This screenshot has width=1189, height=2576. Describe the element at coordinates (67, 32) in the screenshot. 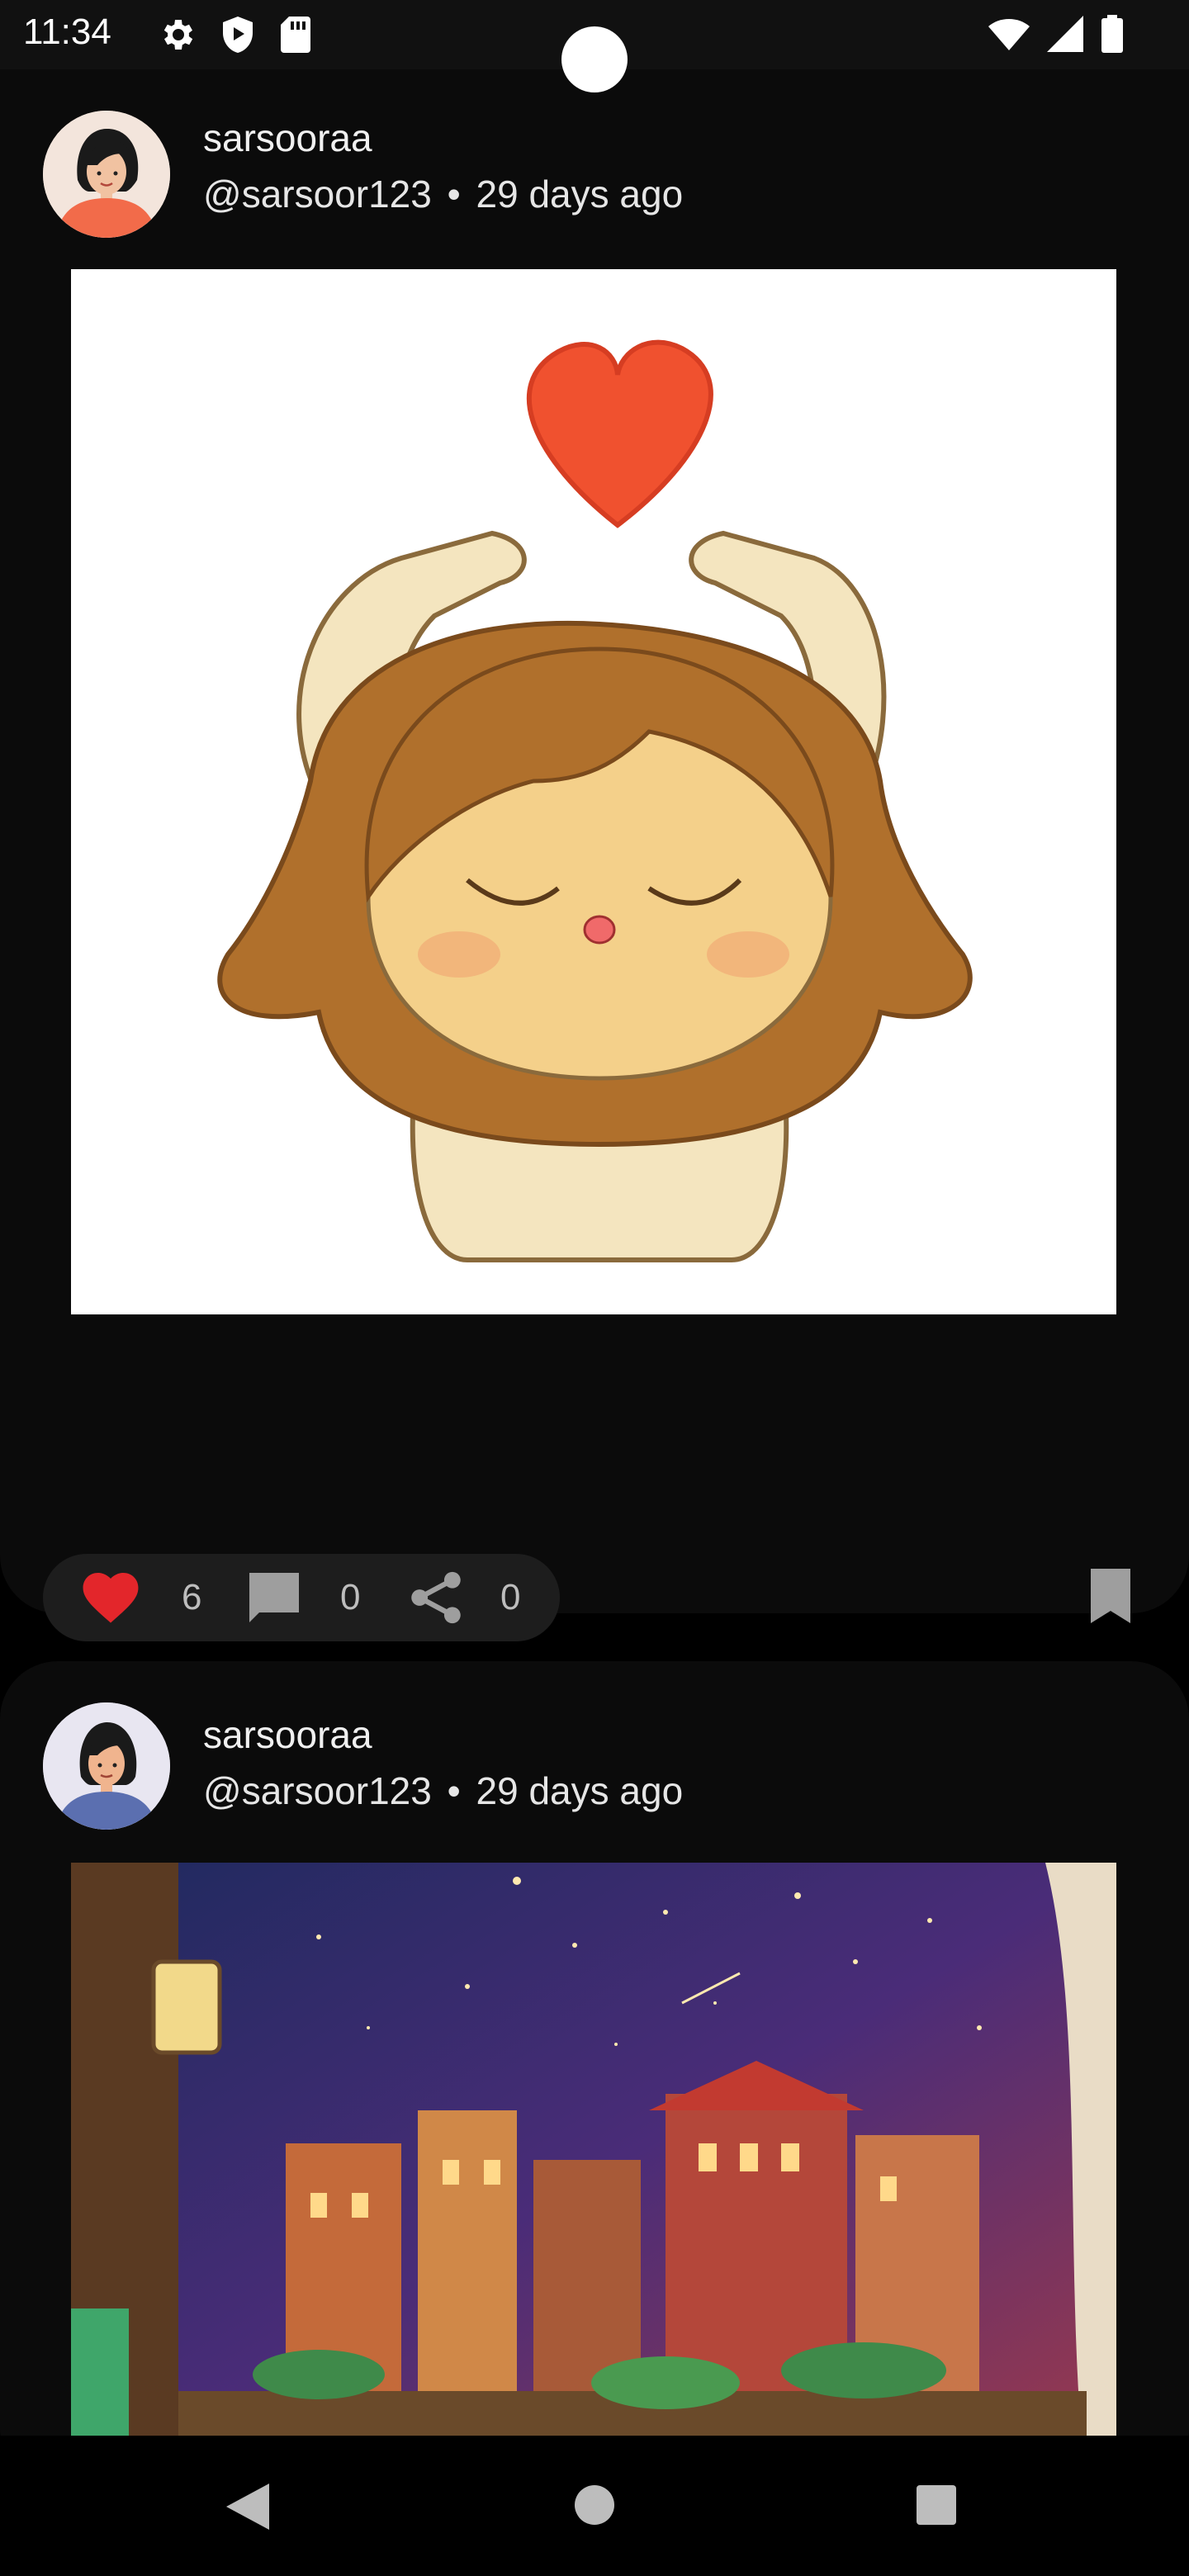

I see `status-time: 11:34` at that location.